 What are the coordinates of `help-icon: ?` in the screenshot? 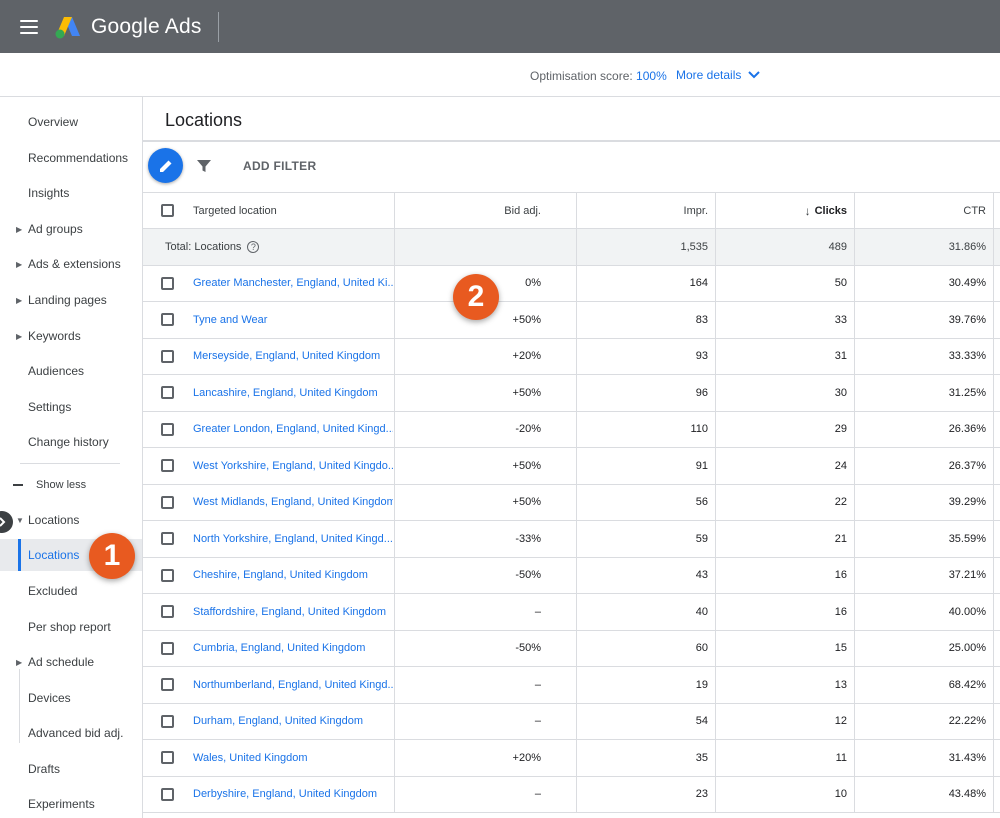 It's located at (253, 246).